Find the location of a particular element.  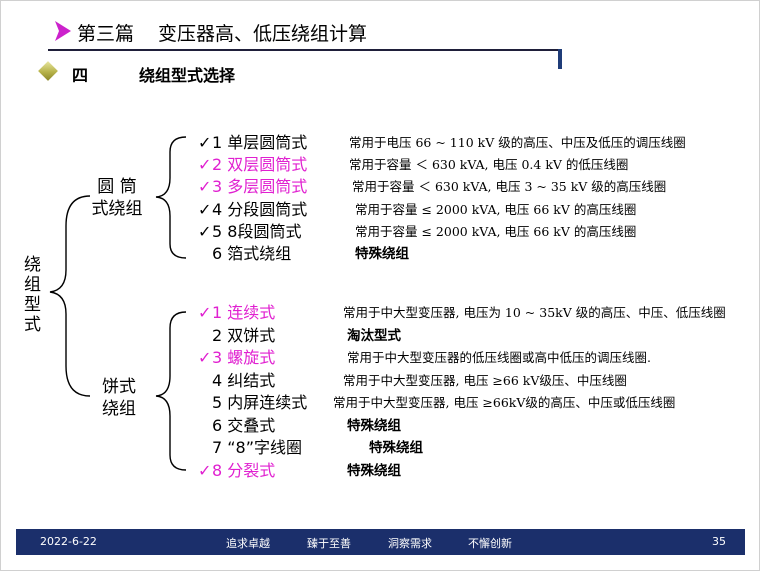

group2-brace is located at coordinates (171, 391).